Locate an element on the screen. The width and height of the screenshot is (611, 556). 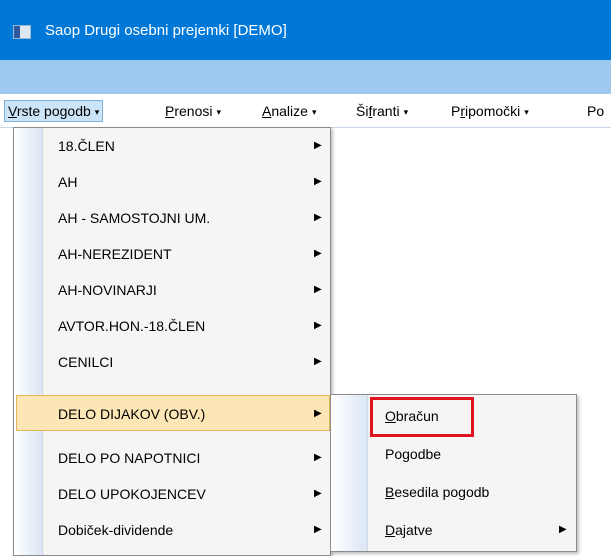
app-icon is located at coordinates (22, 32).